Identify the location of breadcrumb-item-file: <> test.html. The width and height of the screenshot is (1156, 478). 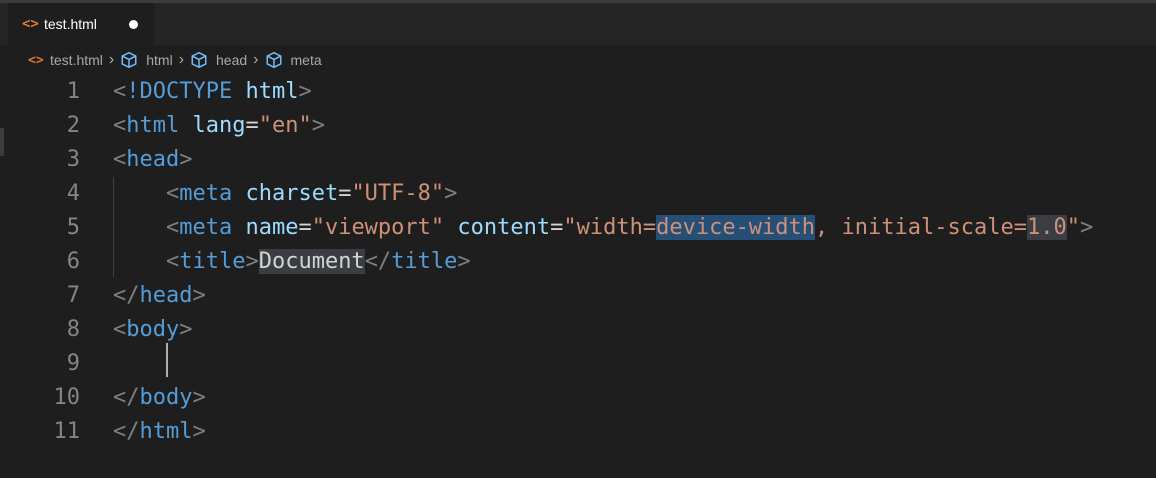
(65, 60).